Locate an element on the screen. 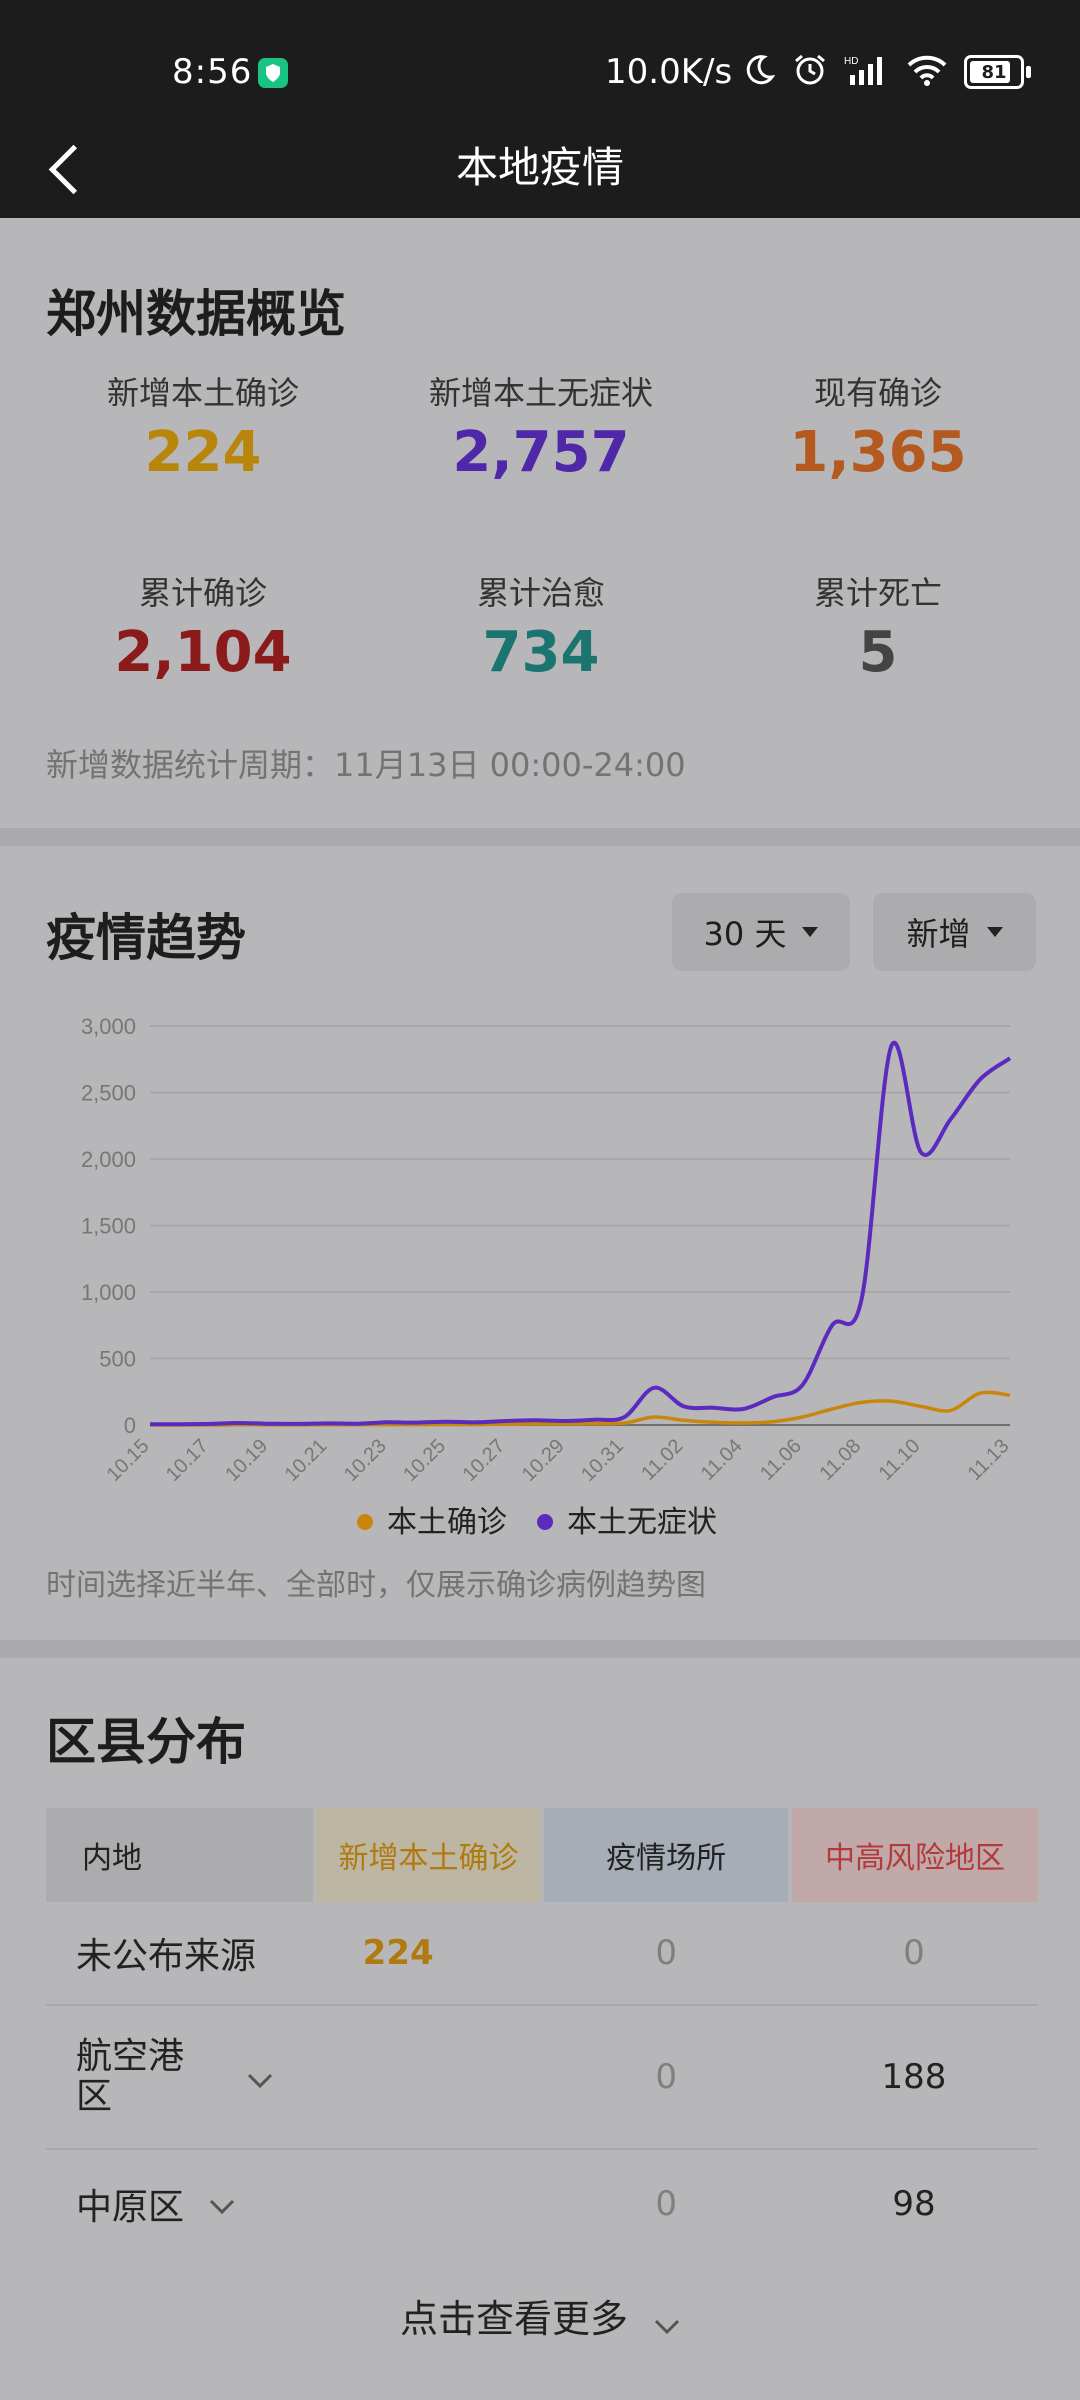 The image size is (1080, 2400). stat-label: 新增本土无症状 is located at coordinates (540, 393).